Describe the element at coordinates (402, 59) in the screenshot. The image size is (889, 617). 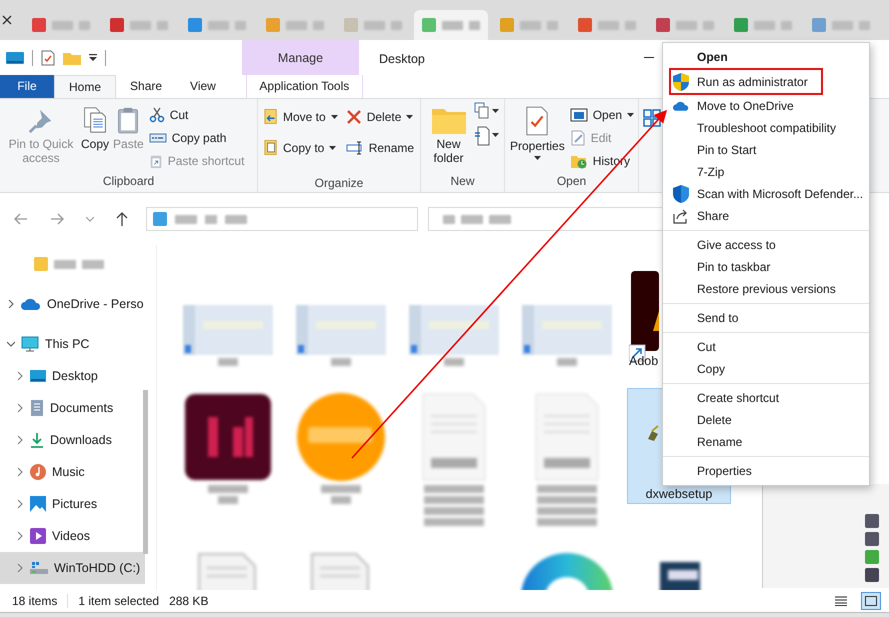
I see `window-title: Desktop` at that location.